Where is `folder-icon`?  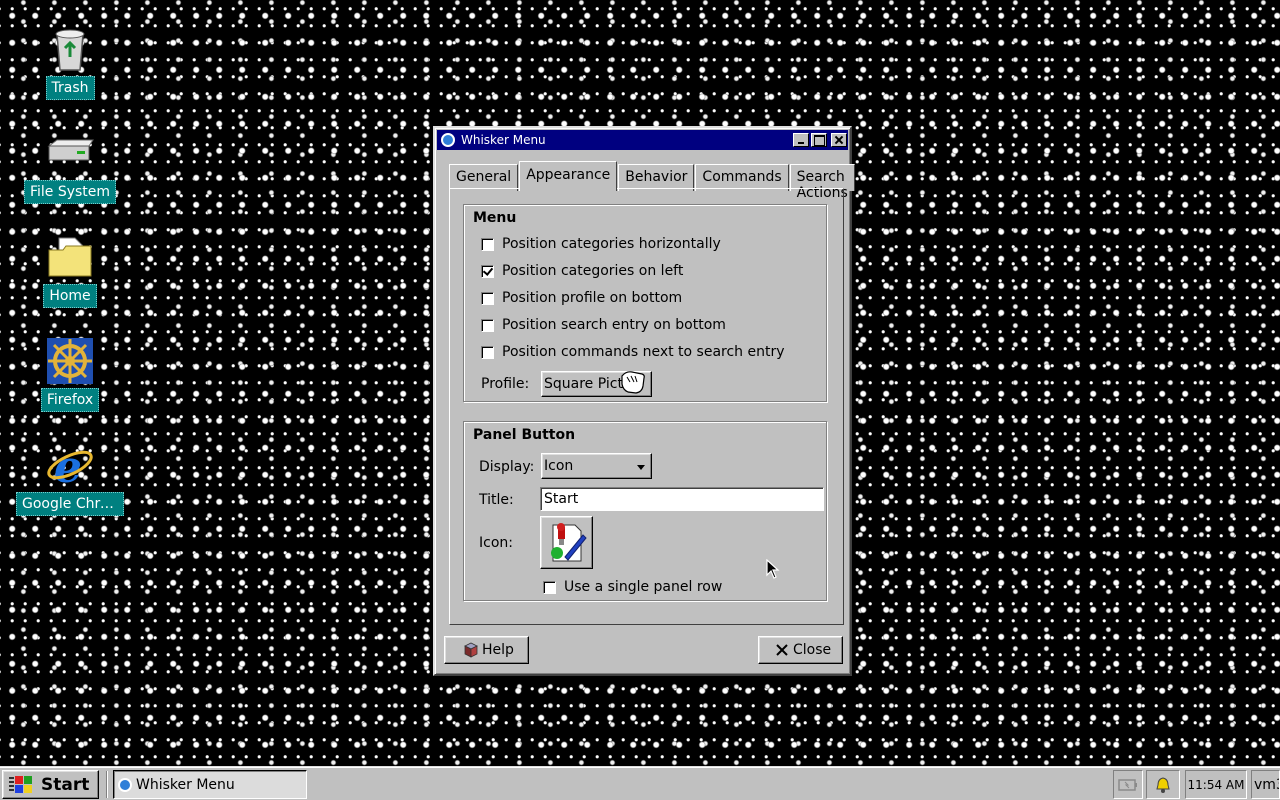 folder-icon is located at coordinates (70, 257).